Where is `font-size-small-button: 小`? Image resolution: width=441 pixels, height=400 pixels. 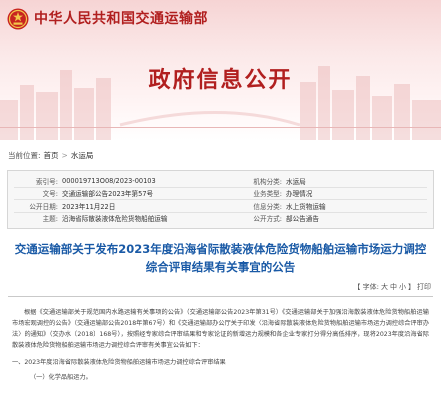
font-size-small-button: 小 is located at coordinates (402, 287).